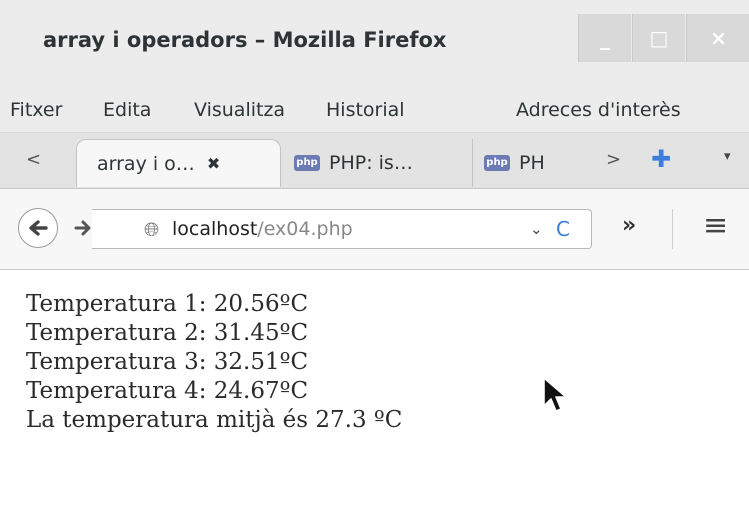 The width and height of the screenshot is (749, 511). What do you see at coordinates (555, 394) in the screenshot?
I see `mouse-pointer-icon` at bounding box center [555, 394].